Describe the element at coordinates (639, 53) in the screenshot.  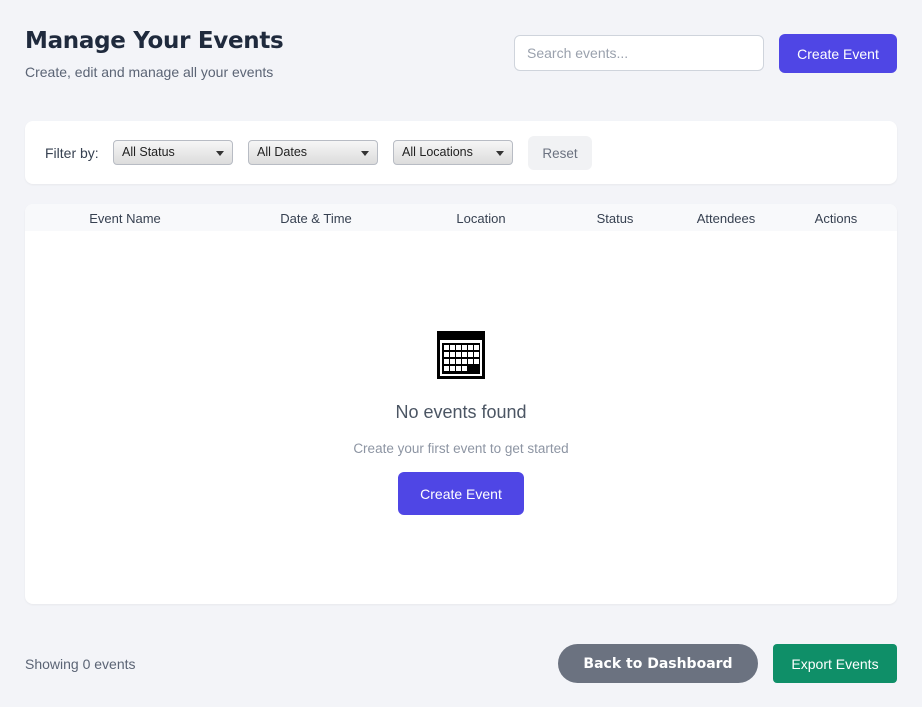
I see `search-input` at that location.